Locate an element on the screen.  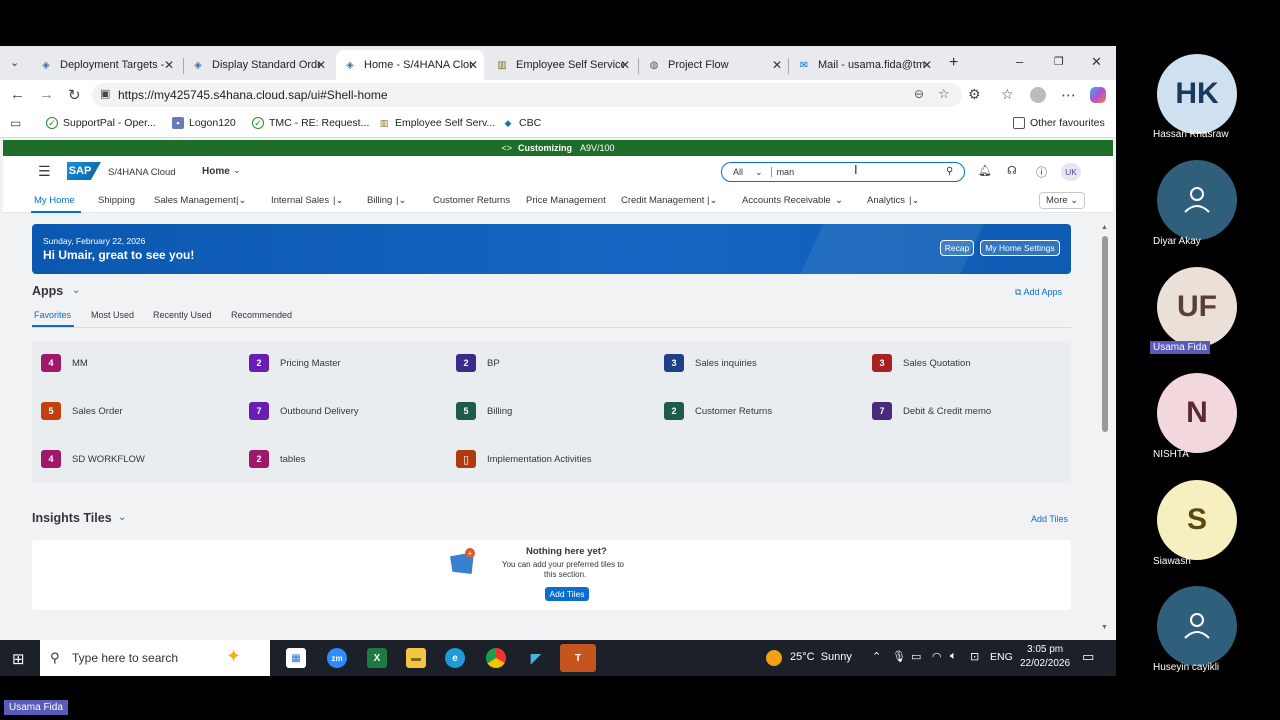
battery-icon: ▭ is located at coordinates (916, 656).